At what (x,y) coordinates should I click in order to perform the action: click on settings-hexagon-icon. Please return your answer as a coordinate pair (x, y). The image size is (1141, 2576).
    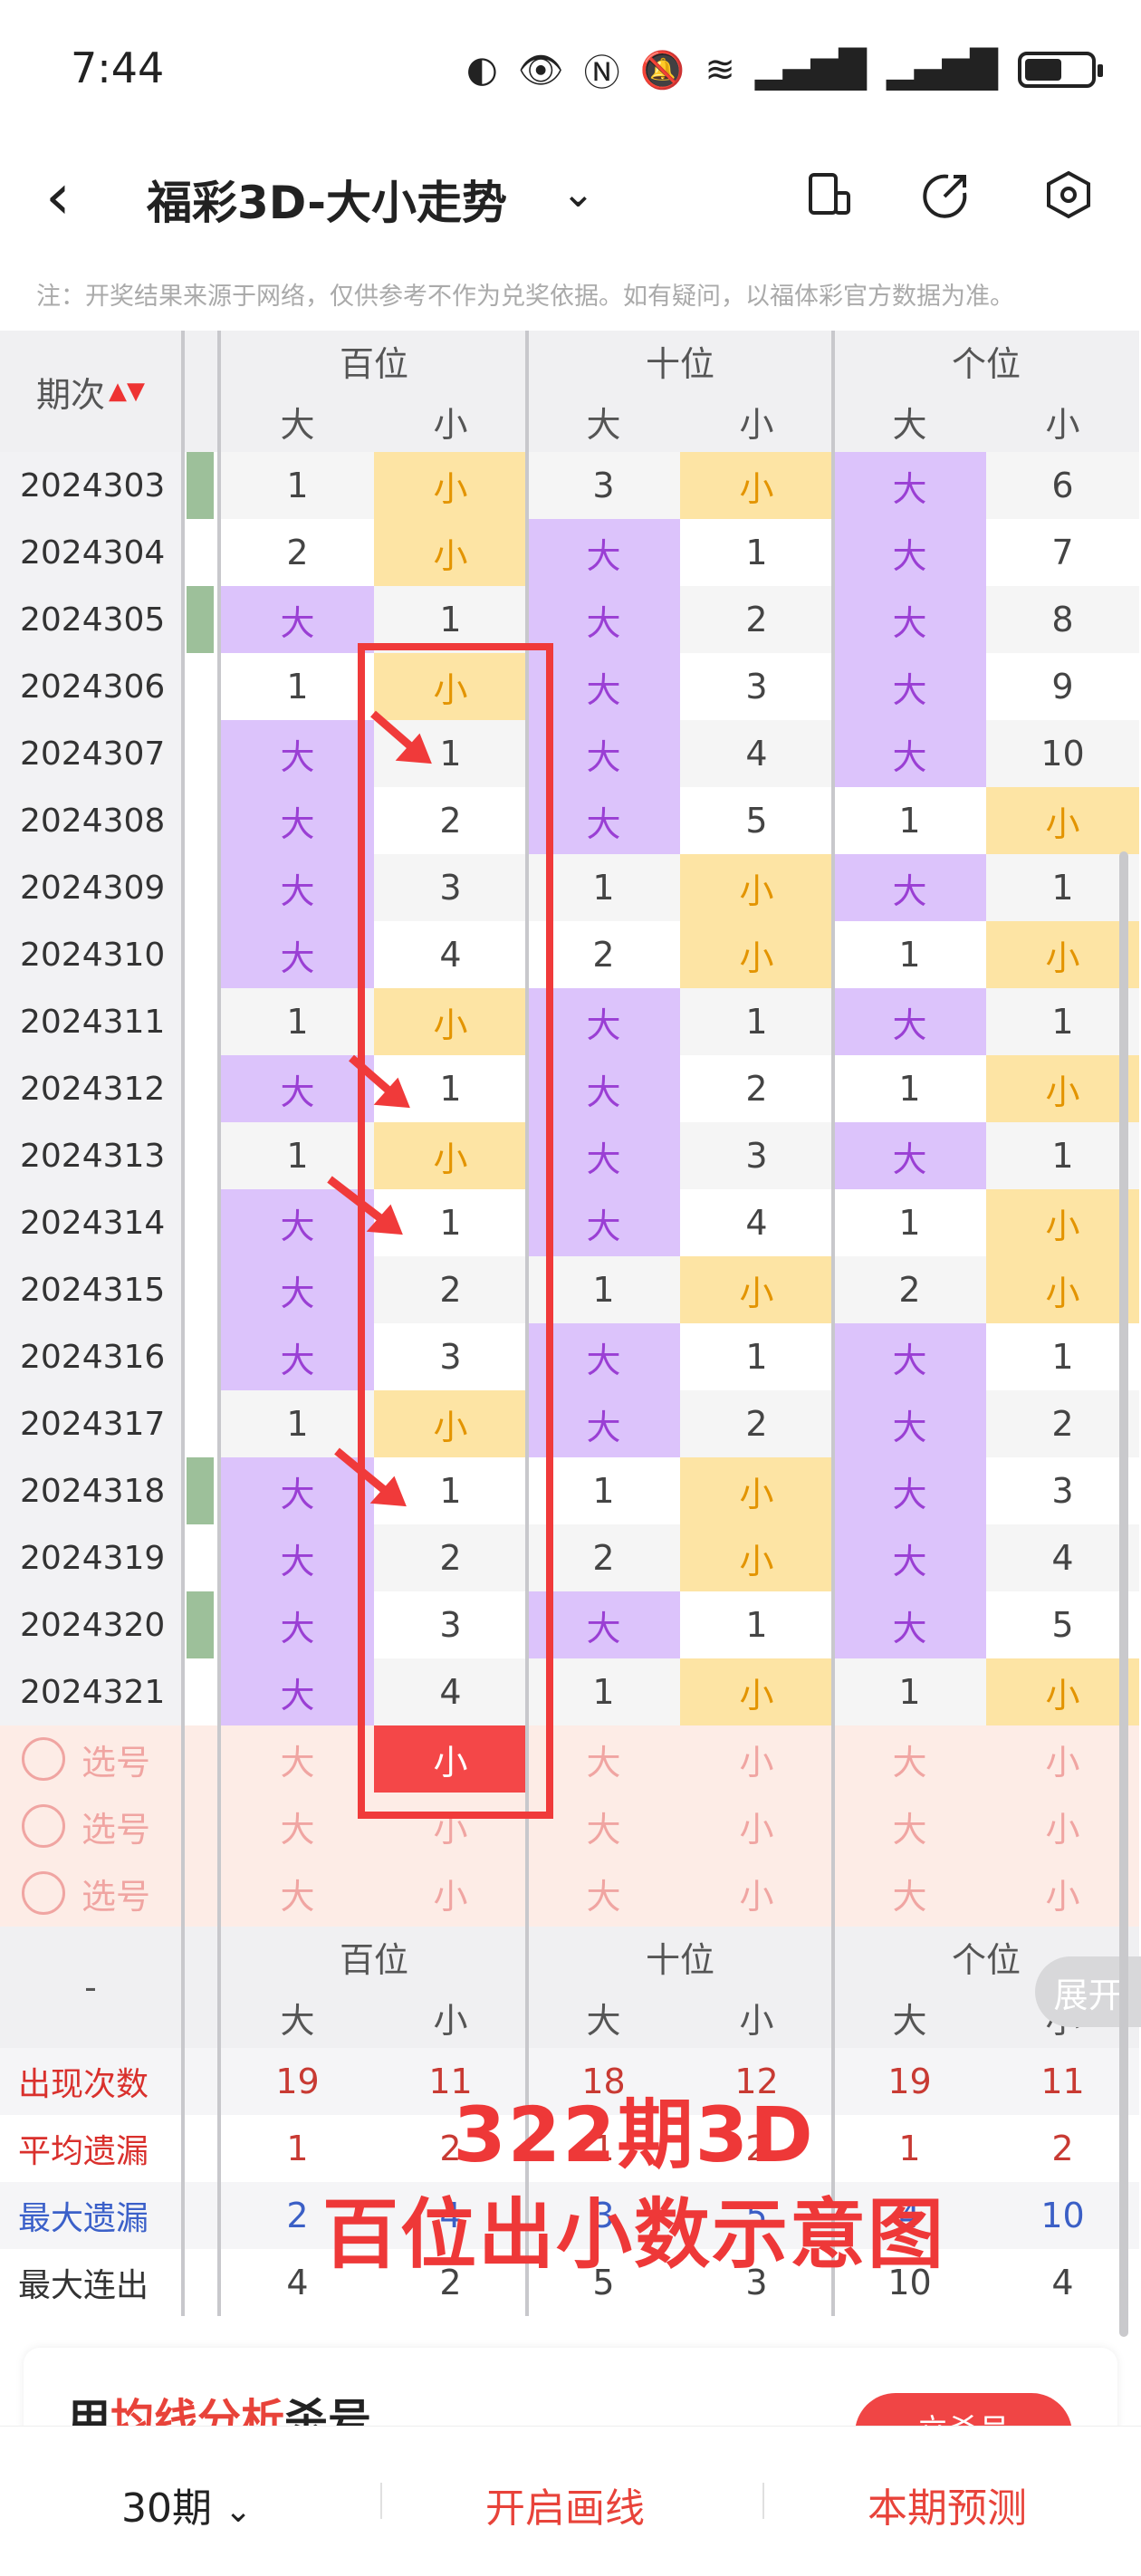
    Looking at the image, I should click on (1068, 194).